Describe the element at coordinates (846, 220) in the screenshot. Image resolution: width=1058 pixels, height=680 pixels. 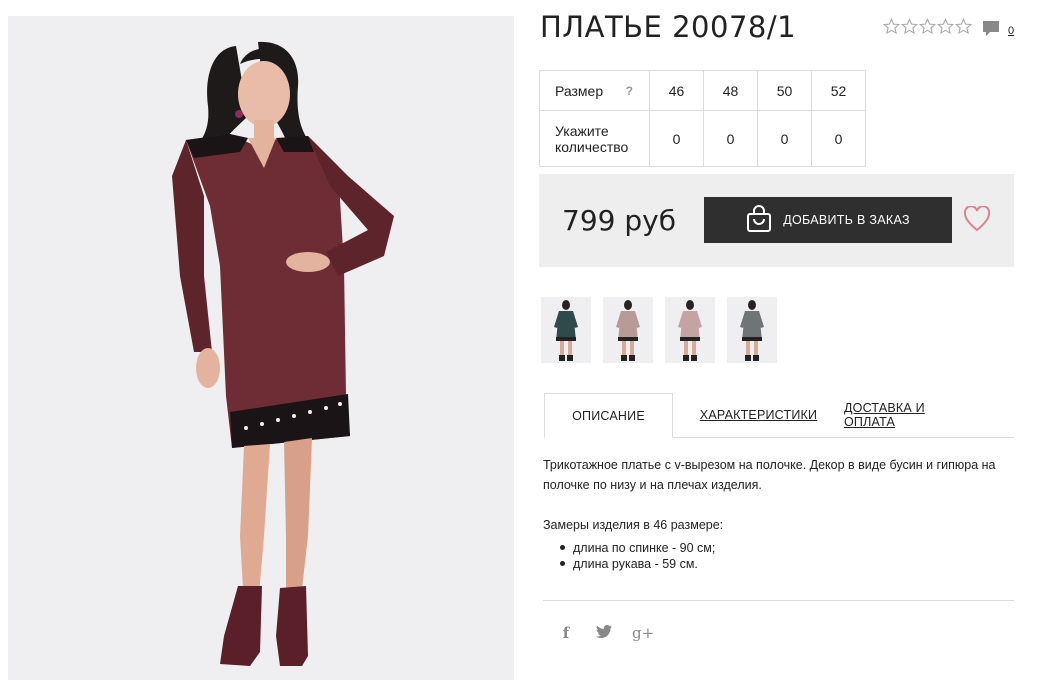
I see `add-to-order-label: ДОБАВИТЬ В ЗАКАЗ` at that location.